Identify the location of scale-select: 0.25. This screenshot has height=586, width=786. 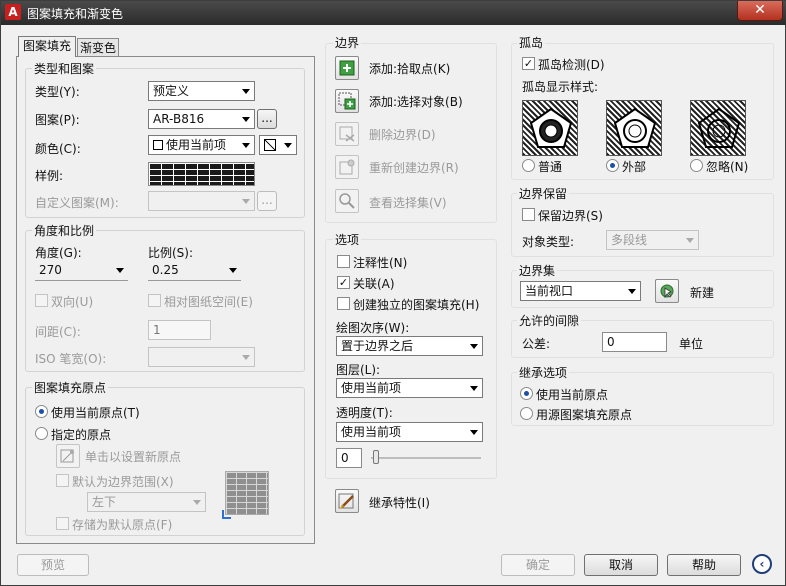
(194, 271).